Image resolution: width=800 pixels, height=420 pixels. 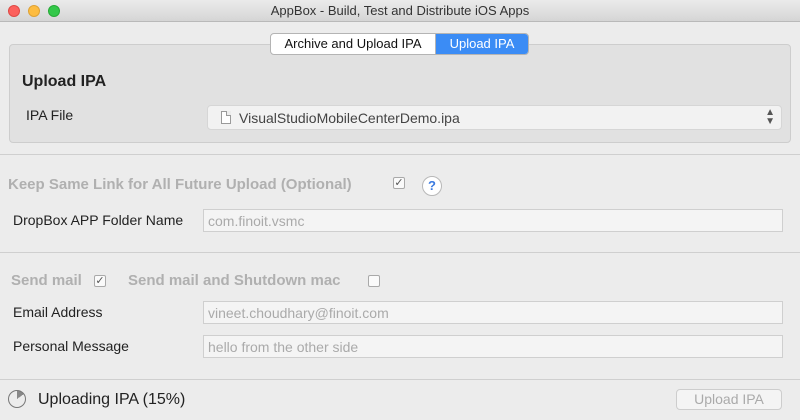 I want to click on upload-ipa-button: Upload IPA, so click(x=729, y=399).